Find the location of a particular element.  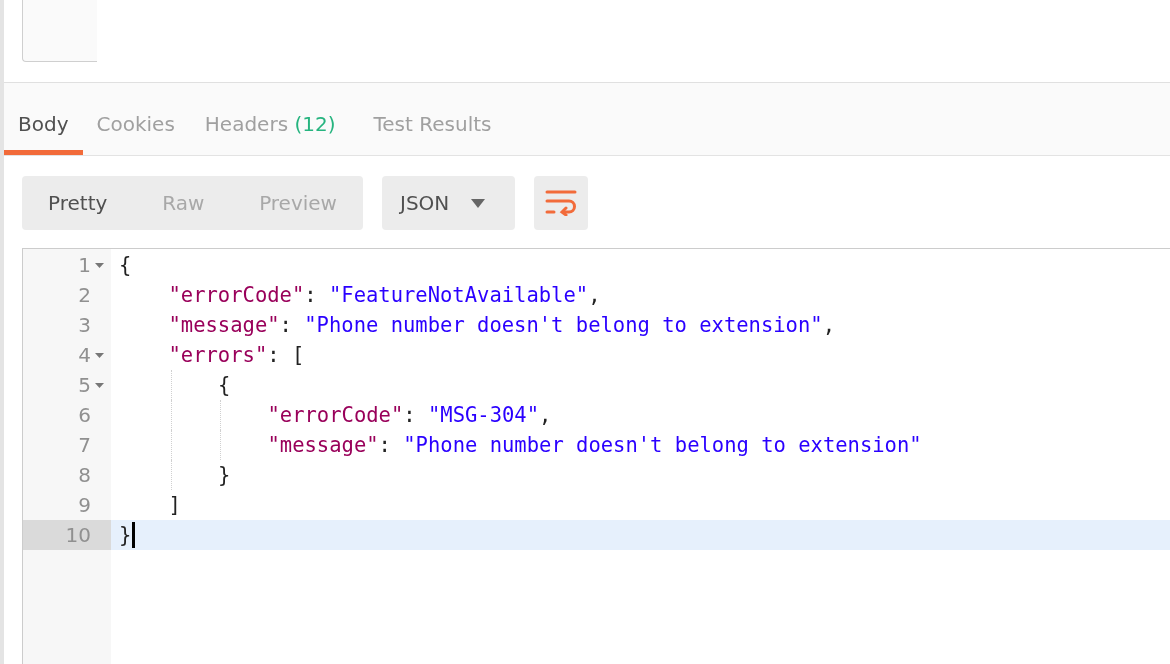

text-cursor is located at coordinates (134, 535).